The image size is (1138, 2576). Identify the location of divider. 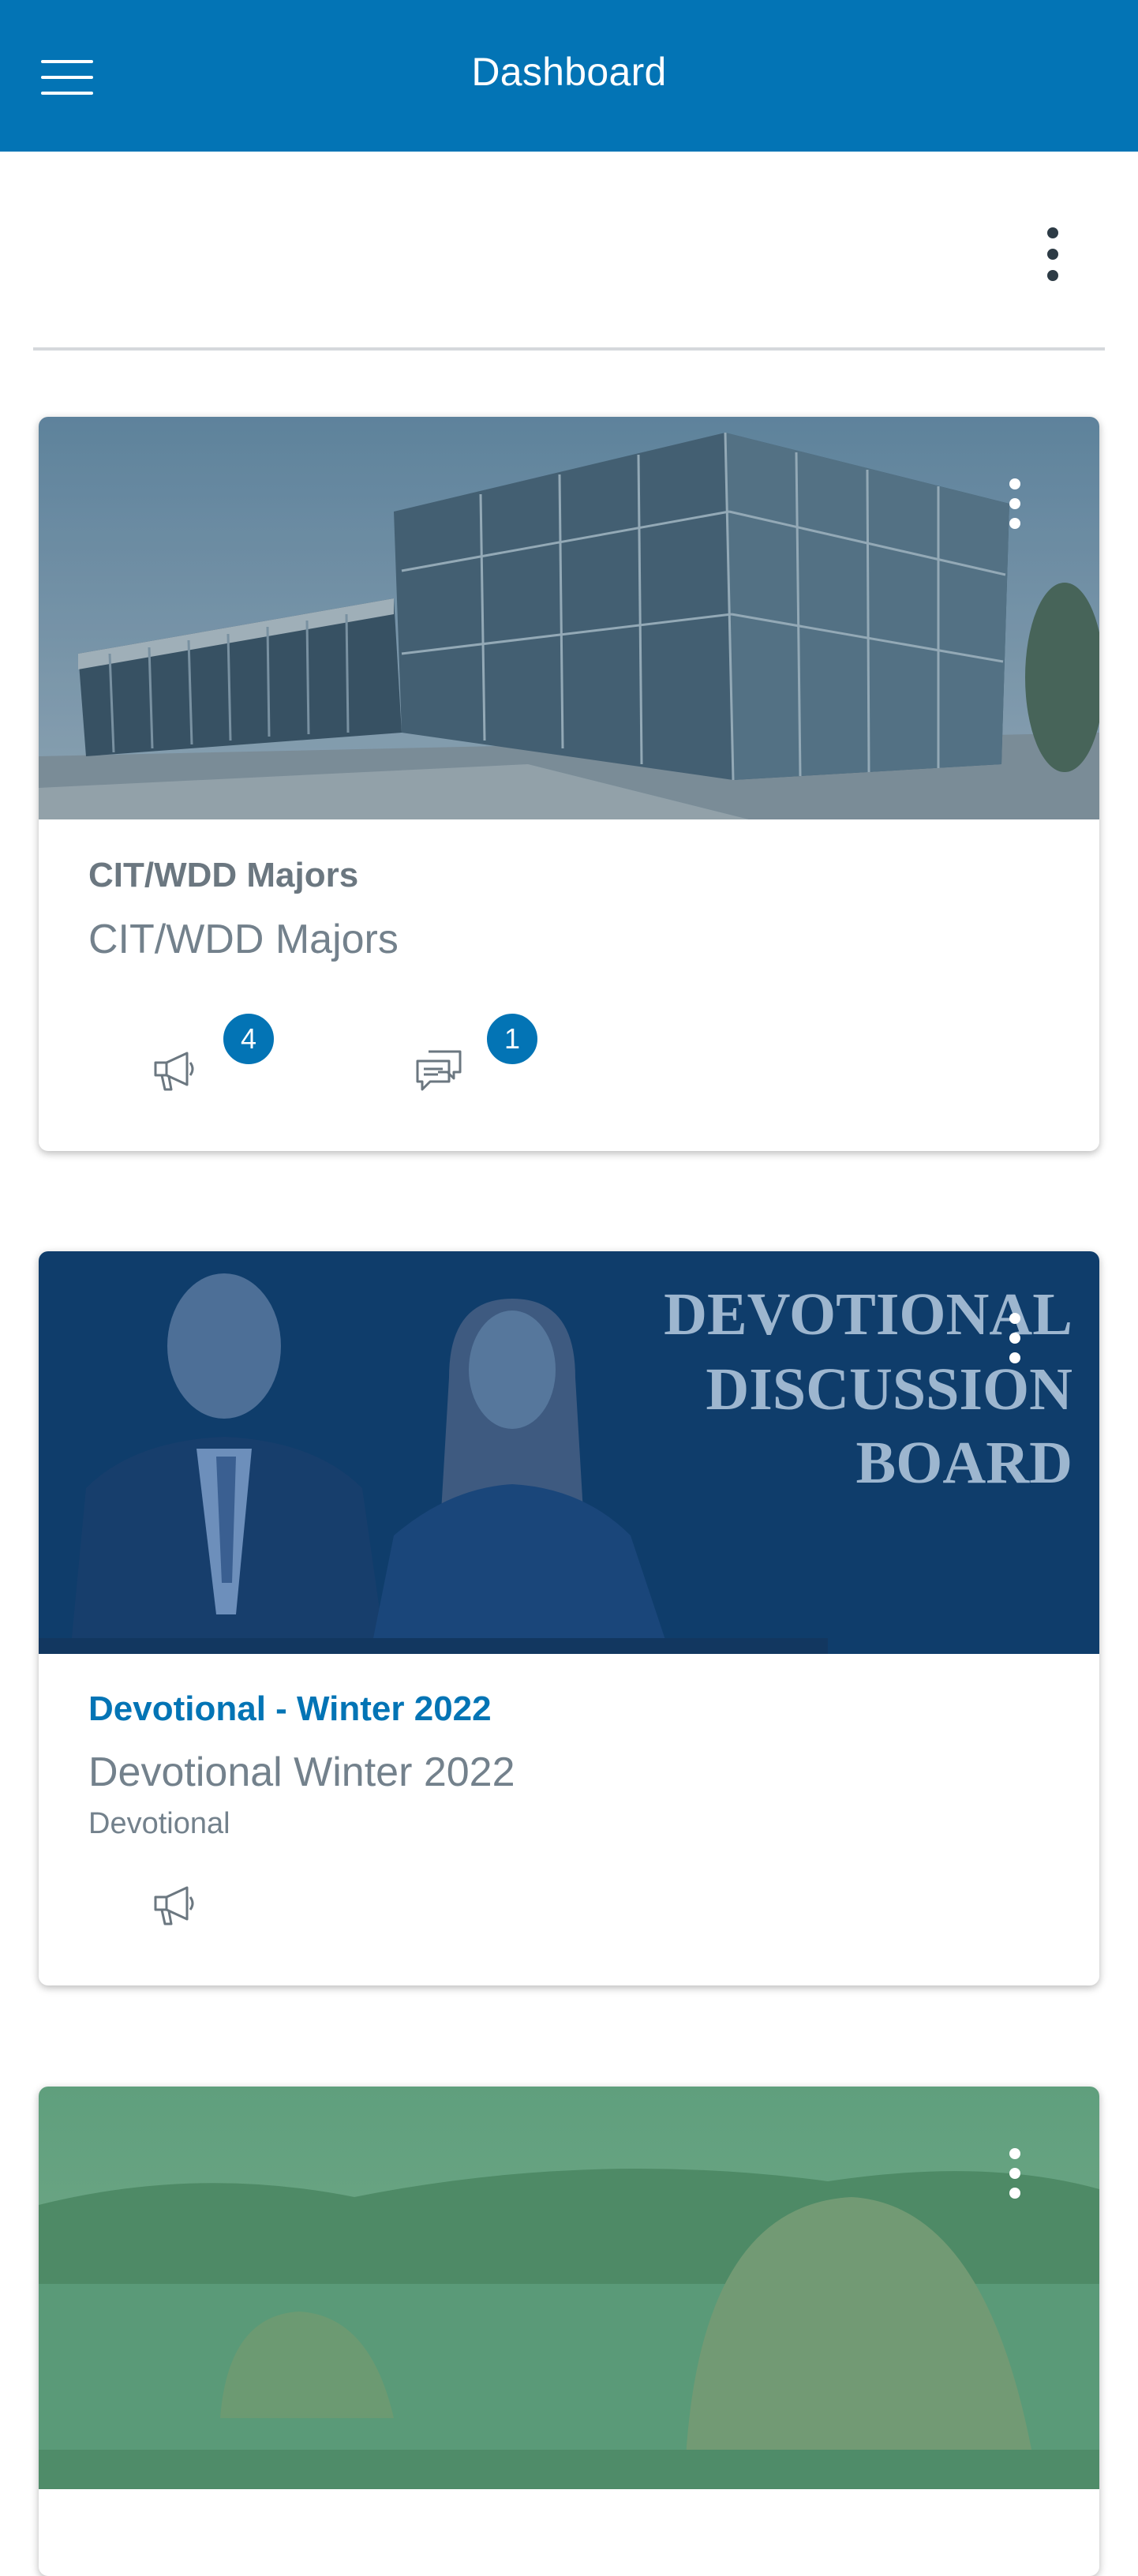
(569, 349).